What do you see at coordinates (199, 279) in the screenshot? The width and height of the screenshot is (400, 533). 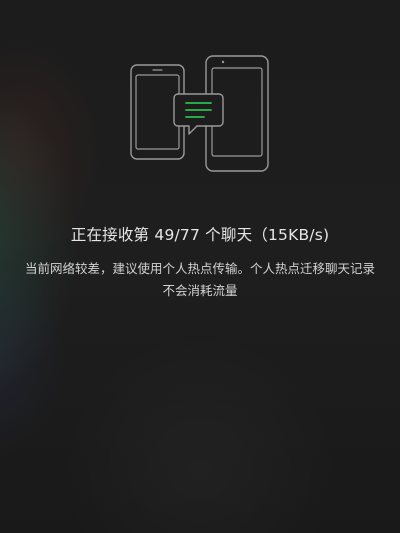 I see `network-hint-message: 当前网络较差，建议使用个人热点传输。个人热点迁移聊天记录不会消耗流量` at bounding box center [199, 279].